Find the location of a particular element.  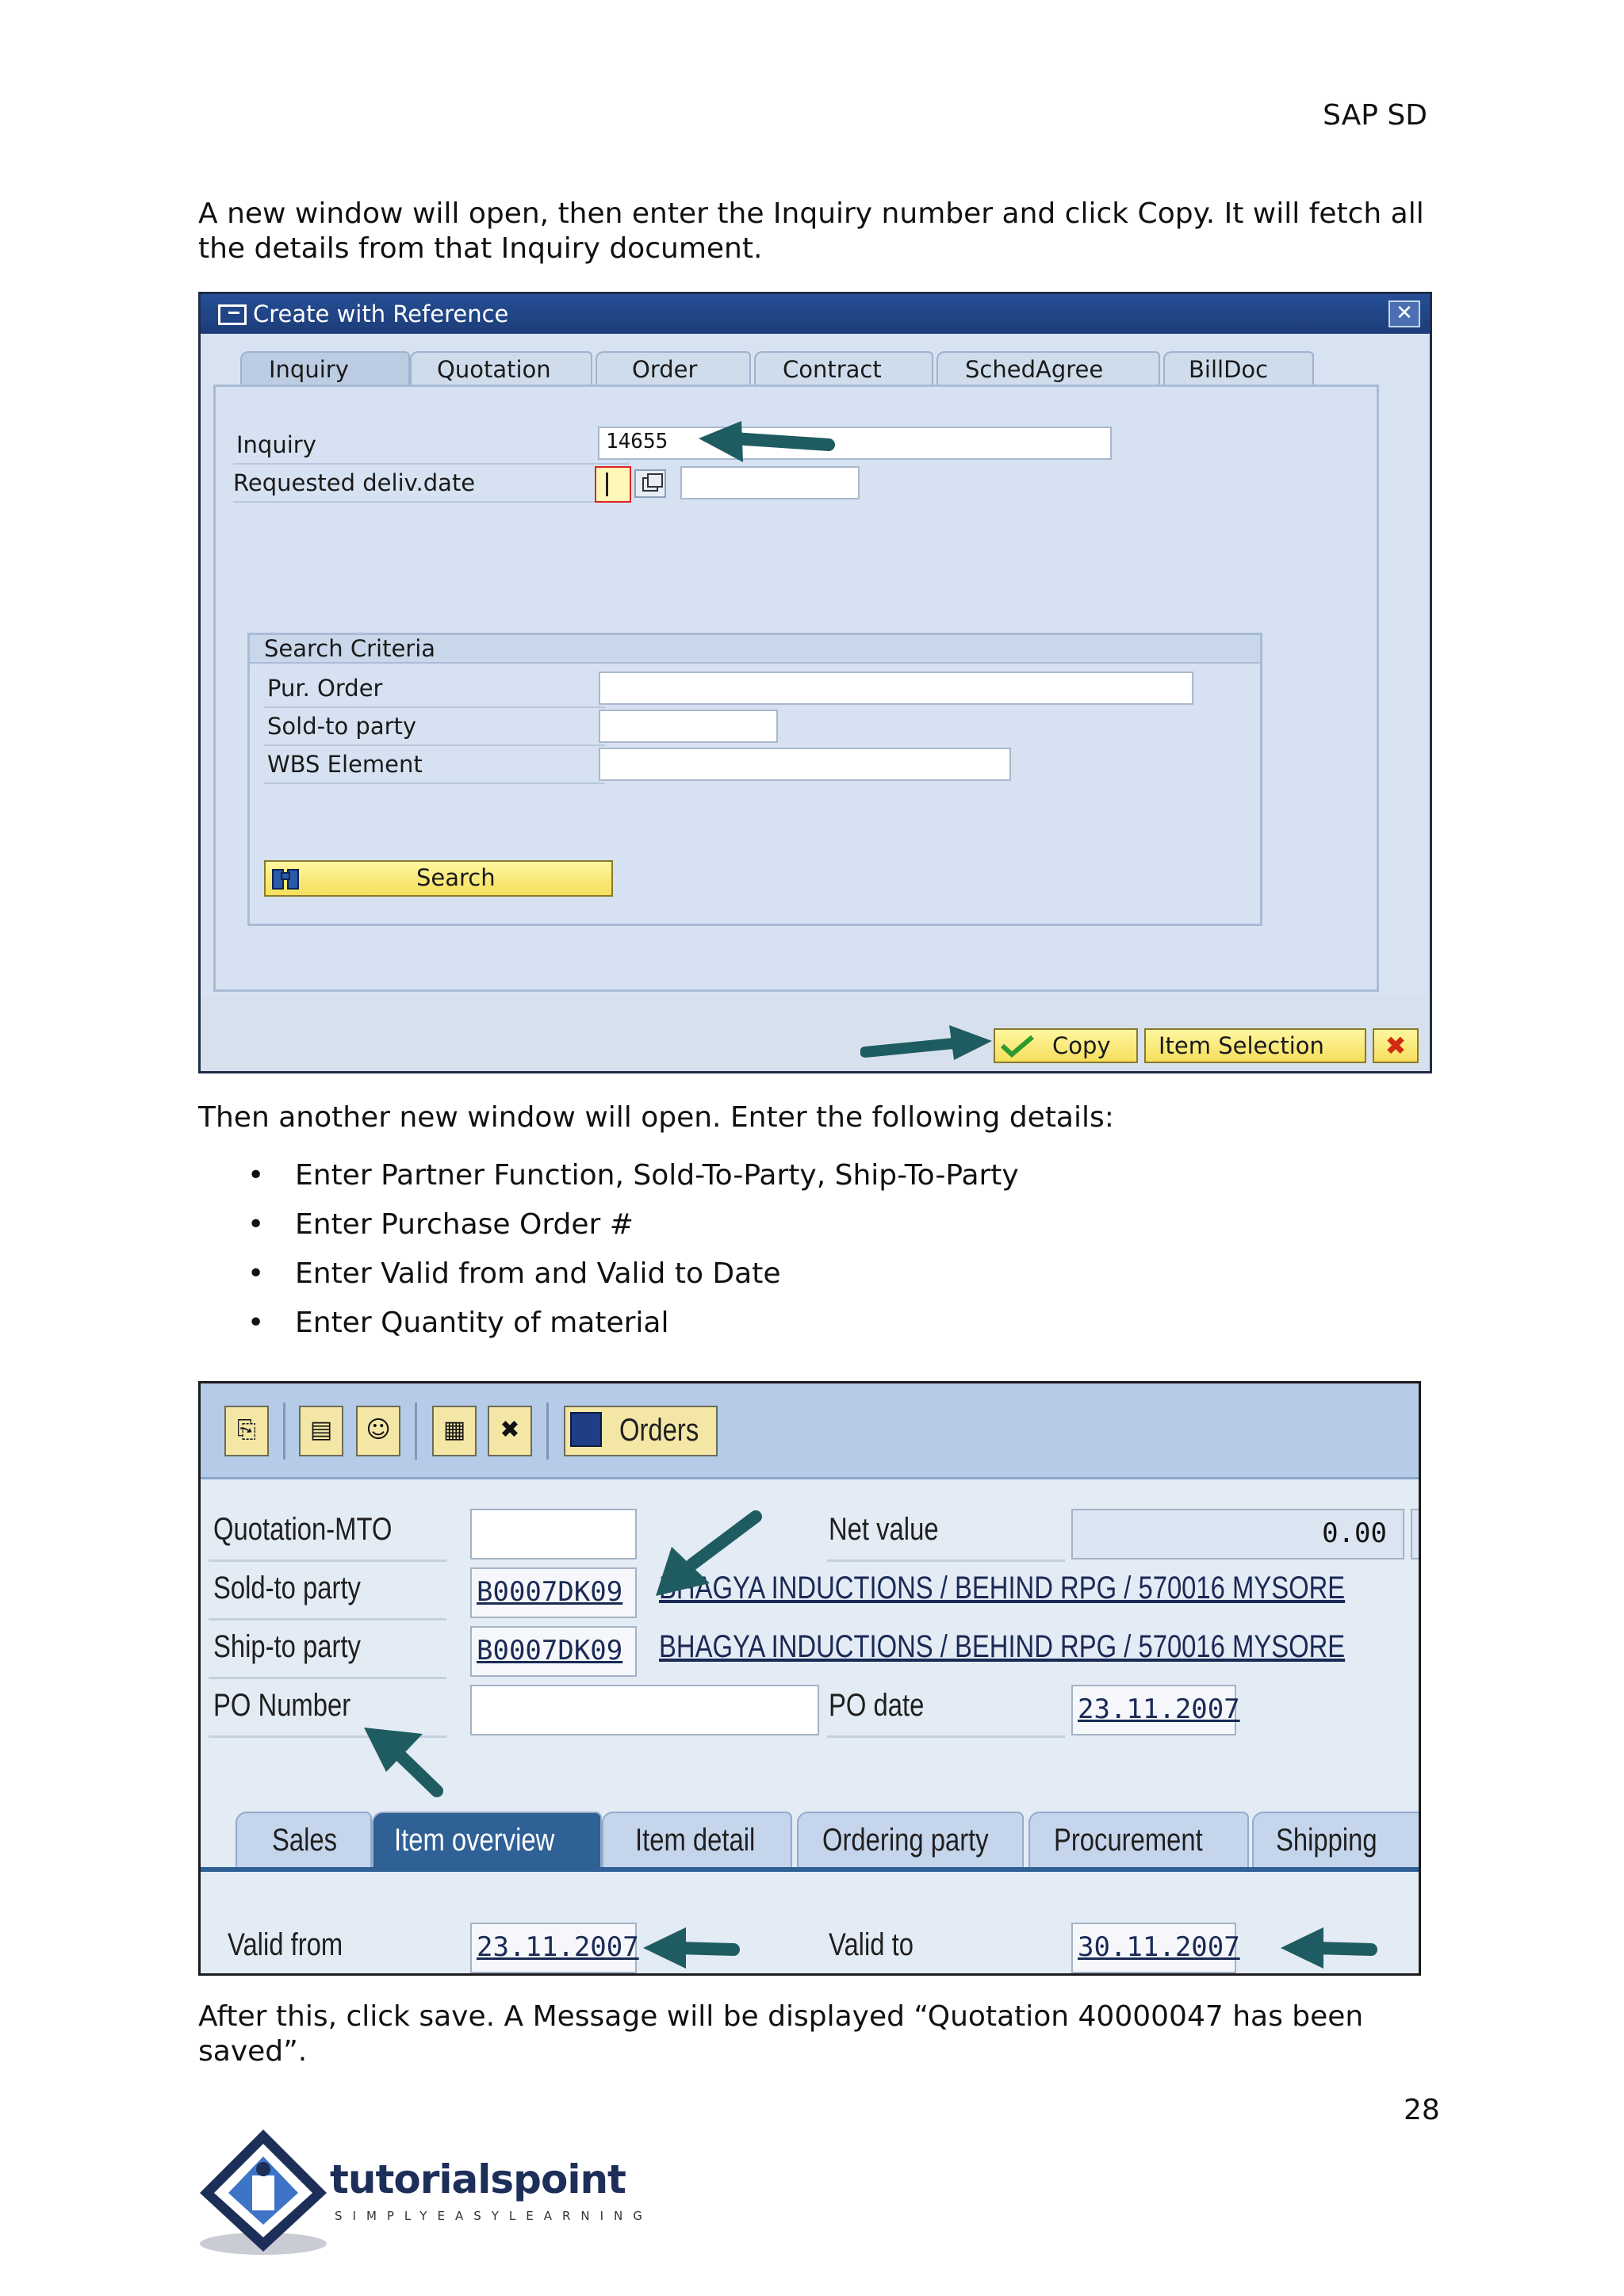

orders-button: Orders is located at coordinates (641, 1431).